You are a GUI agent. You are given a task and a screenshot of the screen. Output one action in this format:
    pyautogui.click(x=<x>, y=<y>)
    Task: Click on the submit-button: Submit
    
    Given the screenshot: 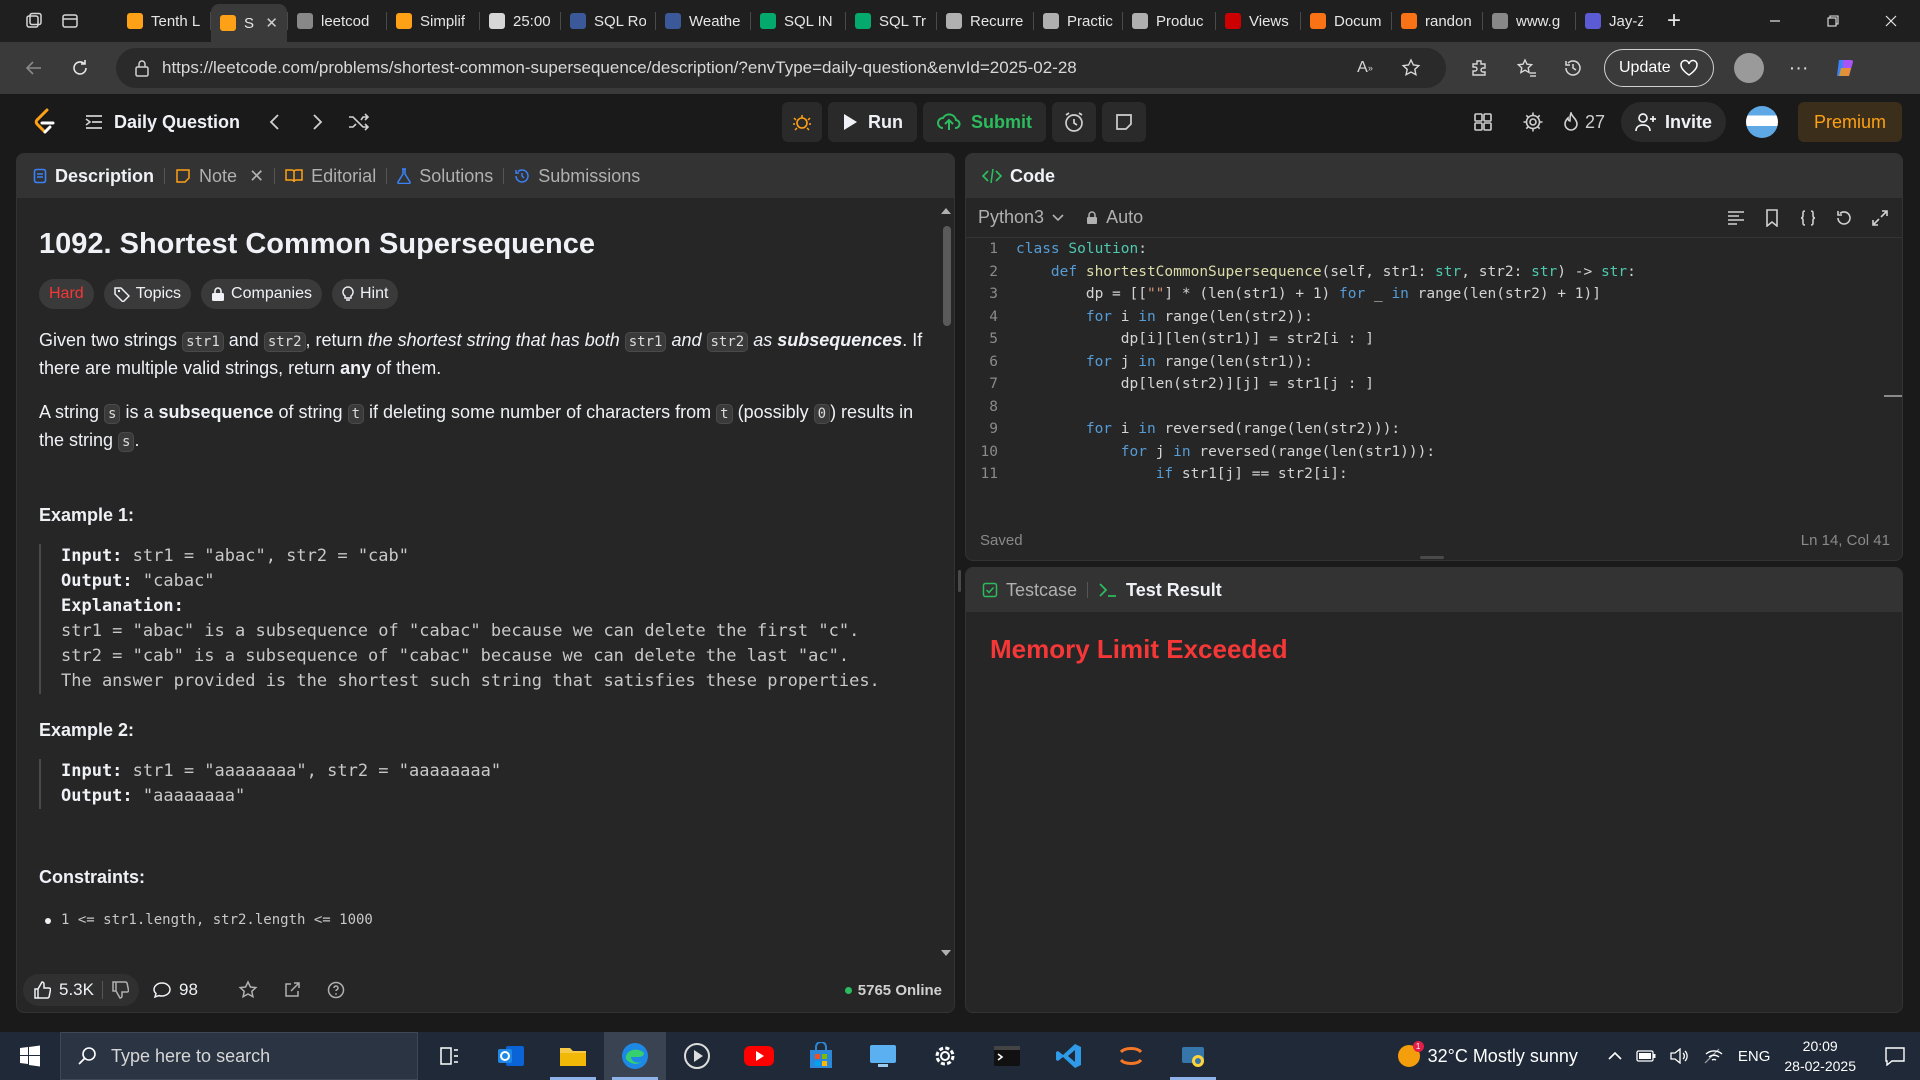 What is the action you would take?
    pyautogui.click(x=984, y=122)
    